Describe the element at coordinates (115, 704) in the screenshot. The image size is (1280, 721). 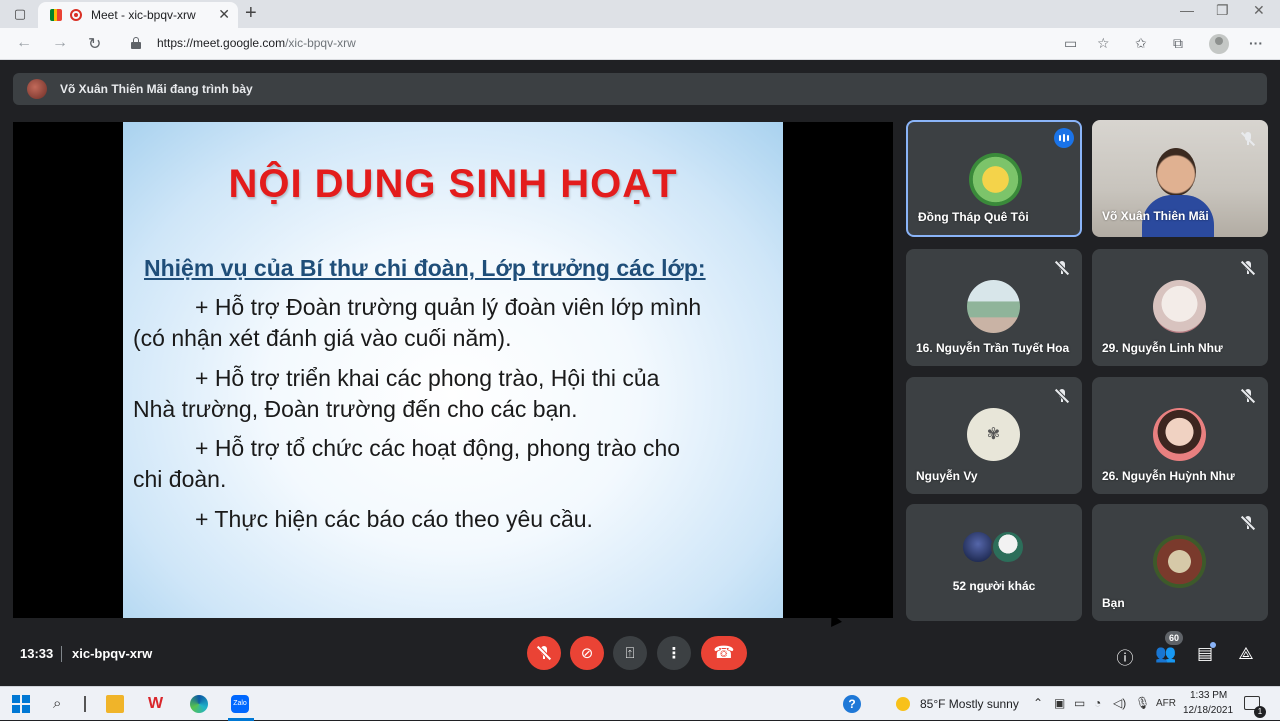
I see `file-explorer-icon` at that location.